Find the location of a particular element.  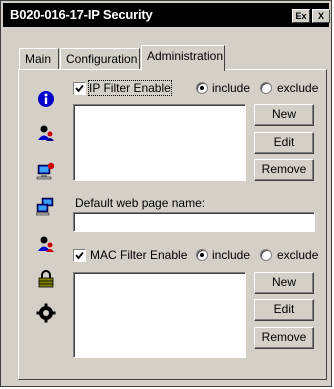

tab-configuration-label: Configuration is located at coordinates (102, 59).